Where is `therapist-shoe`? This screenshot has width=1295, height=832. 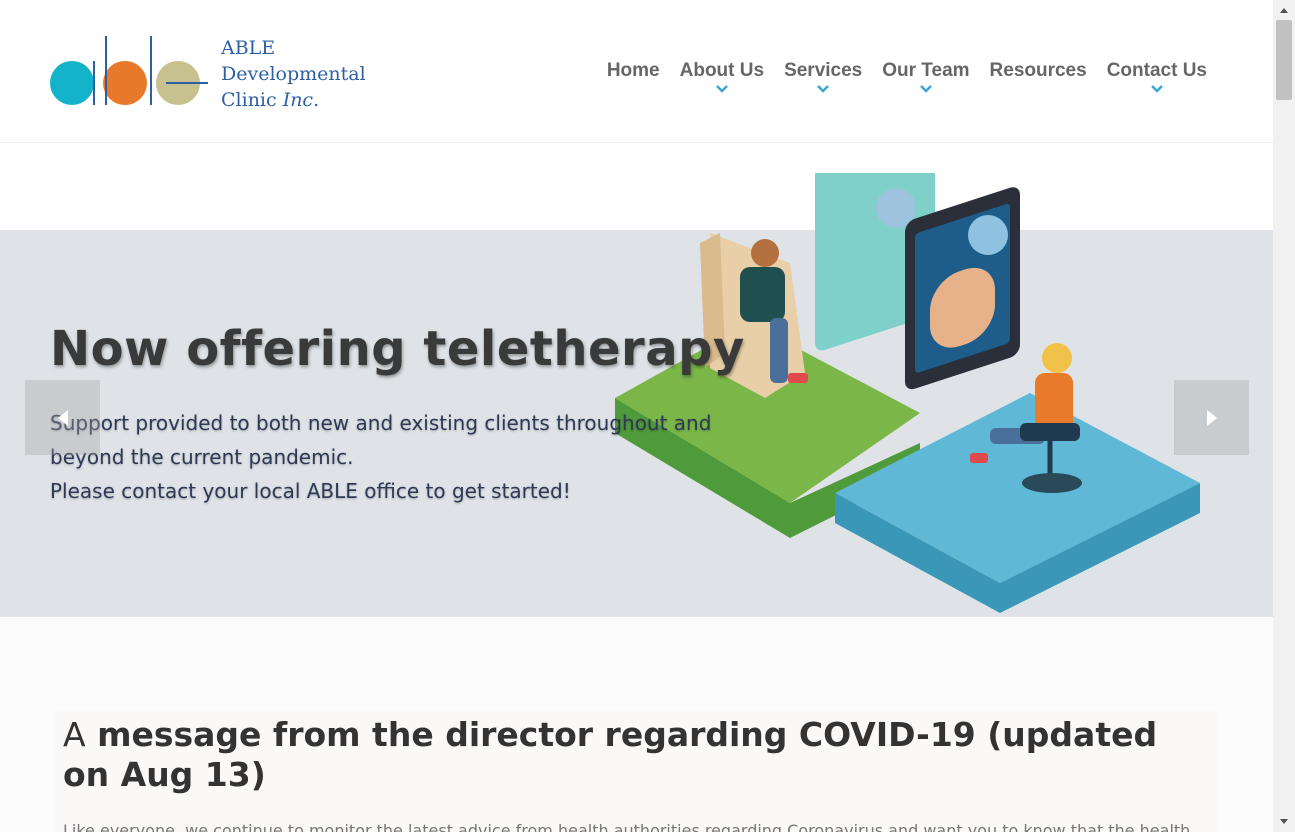 therapist-shoe is located at coordinates (798, 378).